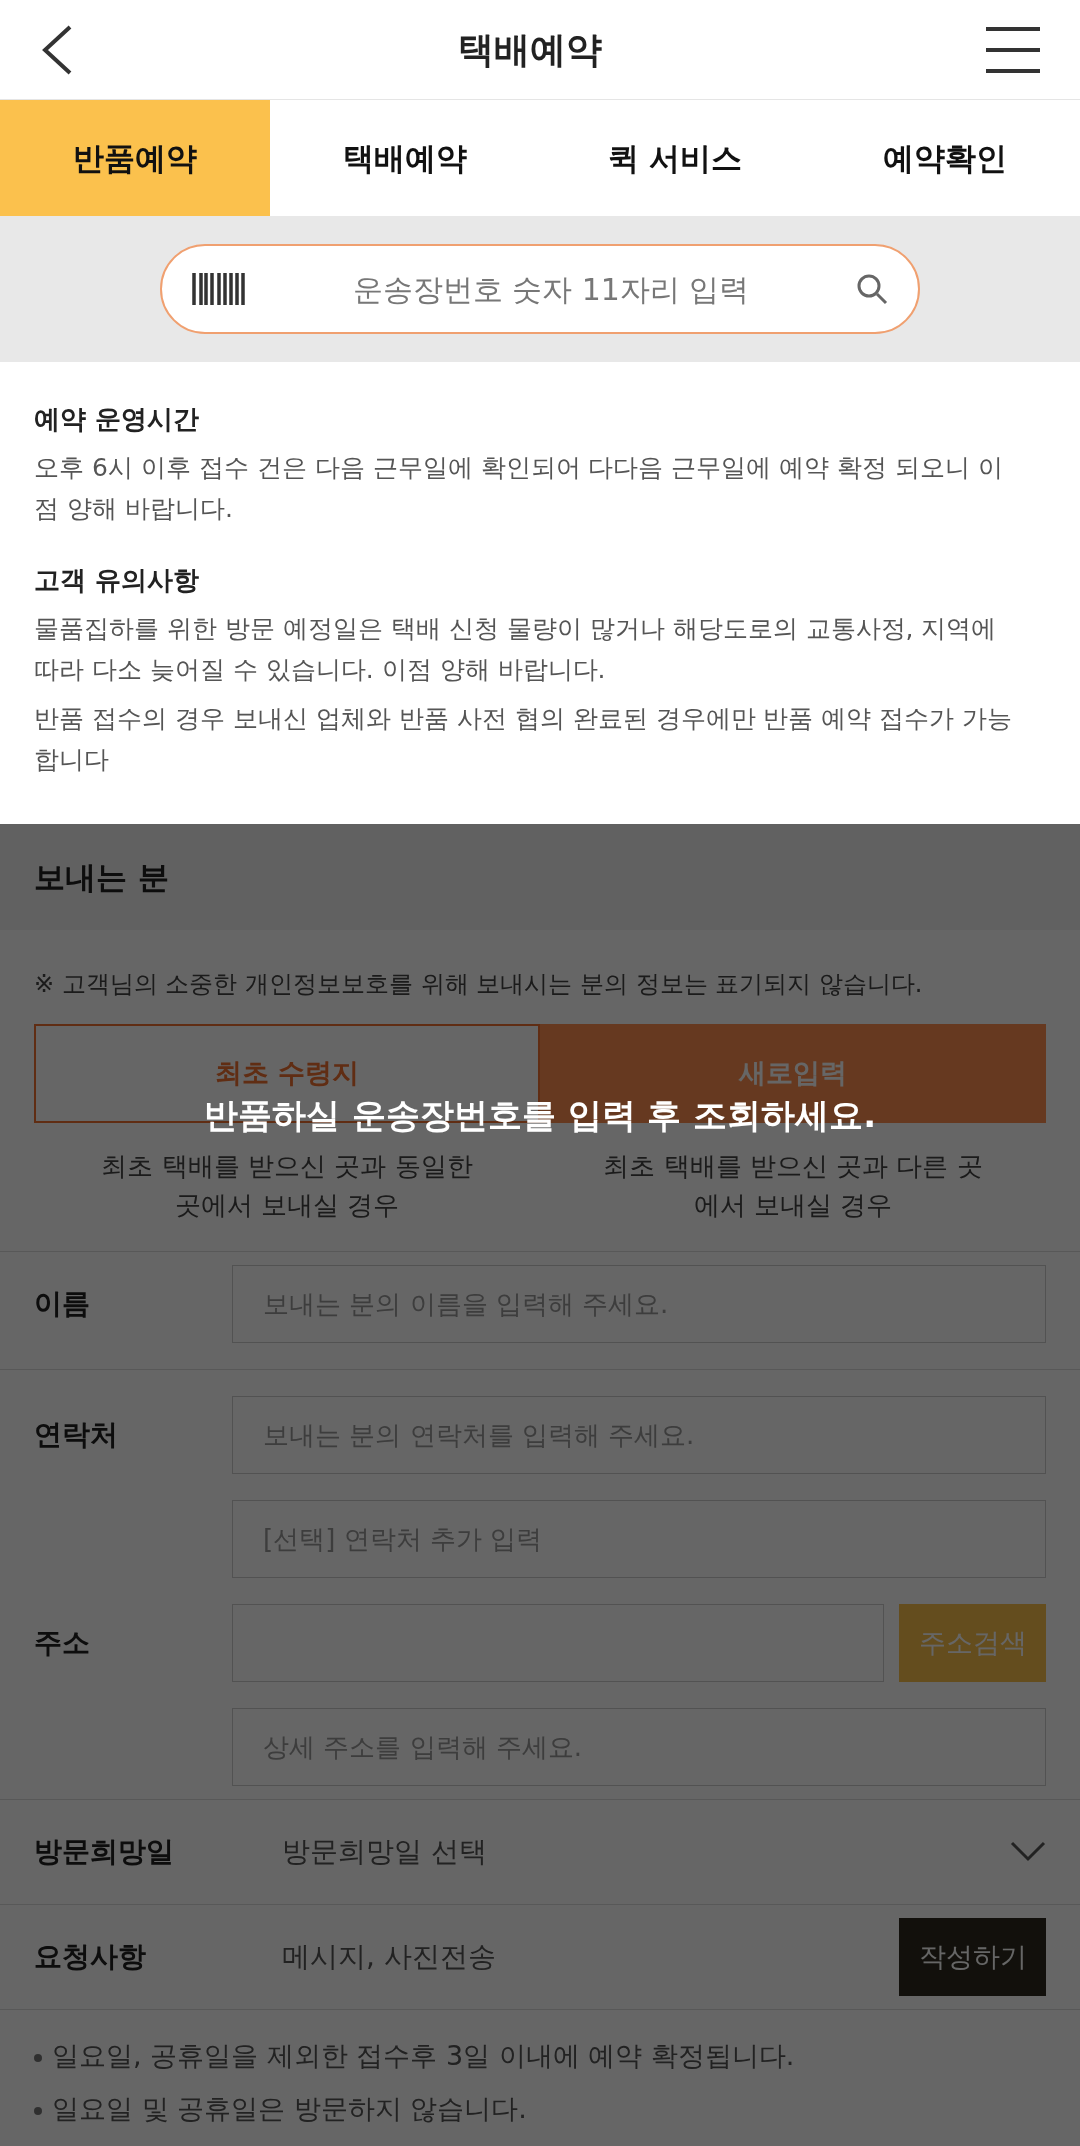 The width and height of the screenshot is (1080, 2146). I want to click on info-text: 반품 접수의 경우 보내신 업체와 반품 사전 협의 완료된 경우에만 반품 예약 접수가 가능합니다, so click(524, 739).